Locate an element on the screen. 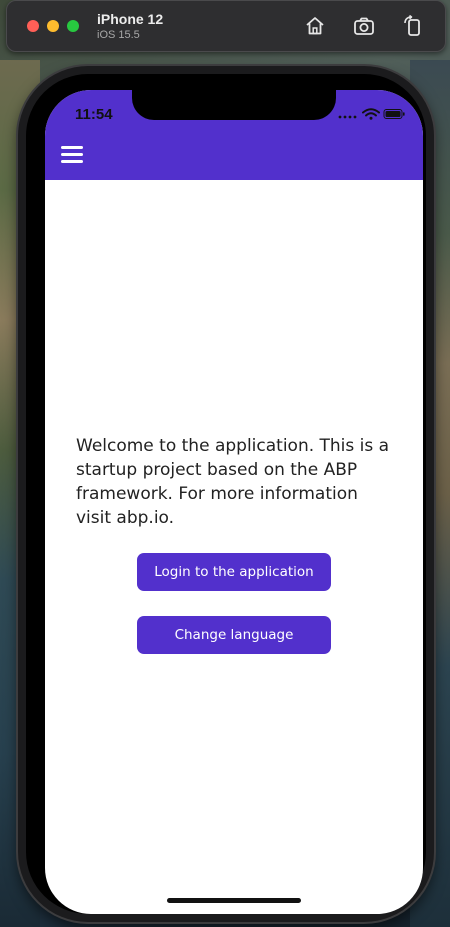  hamburger-menu-icon is located at coordinates (72, 155).